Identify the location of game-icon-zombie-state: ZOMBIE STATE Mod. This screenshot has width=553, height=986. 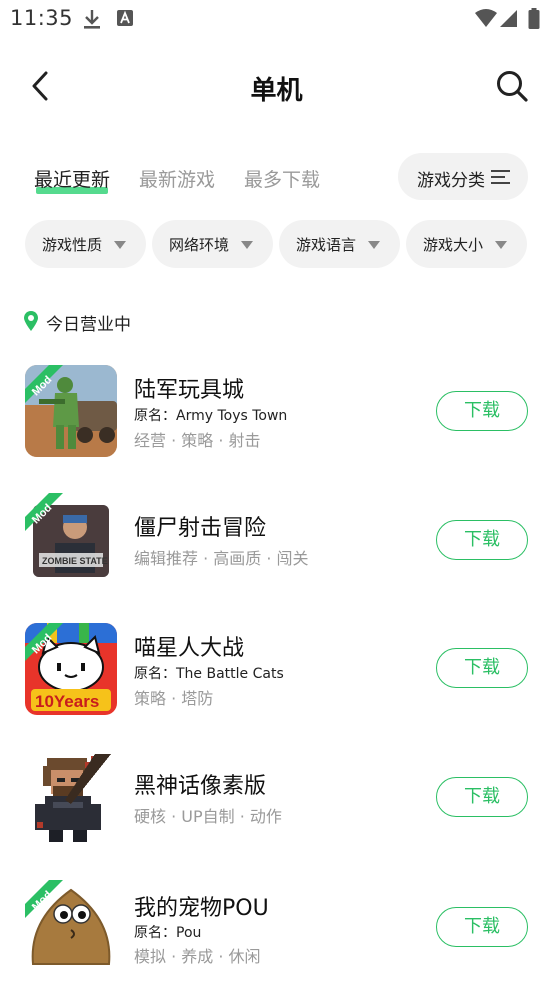
(71, 539).